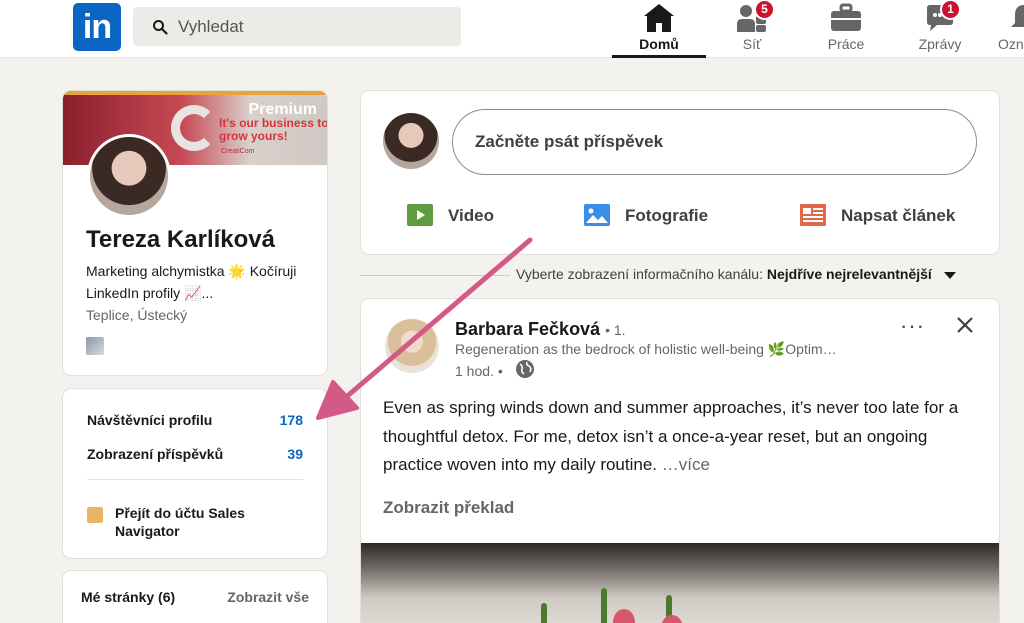 The image size is (1024, 623). Describe the element at coordinates (525, 369) in the screenshot. I see `globe-icon` at that location.